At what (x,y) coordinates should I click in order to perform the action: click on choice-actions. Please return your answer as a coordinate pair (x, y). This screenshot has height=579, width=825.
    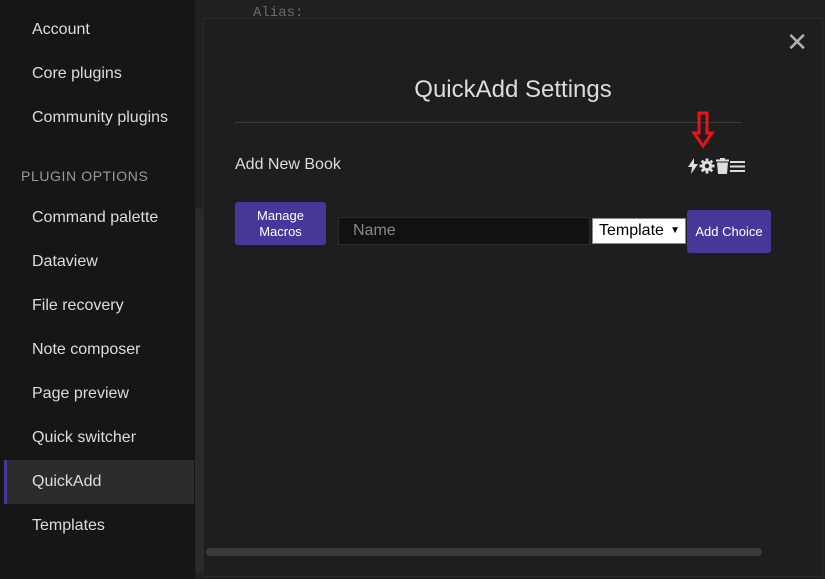
    Looking at the image, I should click on (716, 166).